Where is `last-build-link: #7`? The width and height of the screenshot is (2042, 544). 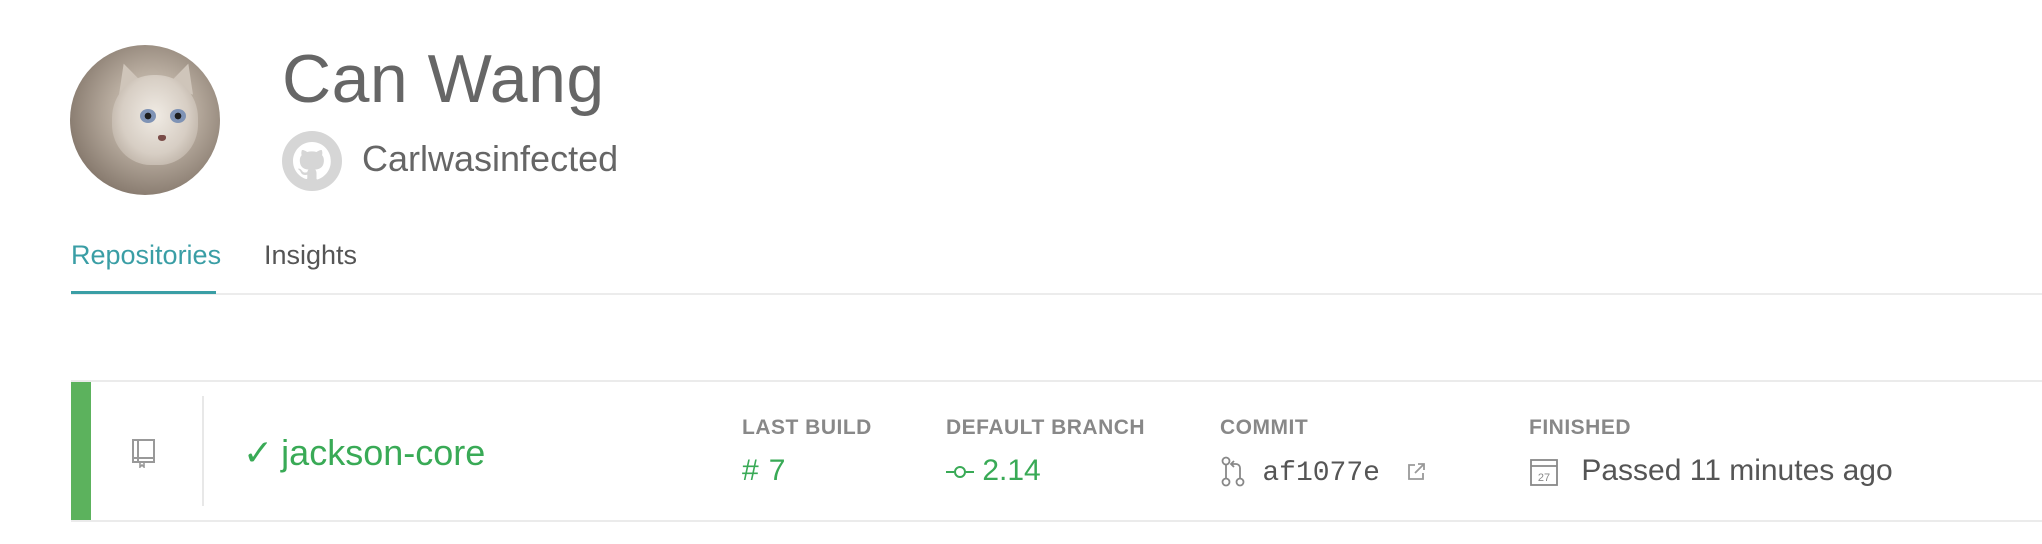
last-build-link: #7 is located at coordinates (763, 471).